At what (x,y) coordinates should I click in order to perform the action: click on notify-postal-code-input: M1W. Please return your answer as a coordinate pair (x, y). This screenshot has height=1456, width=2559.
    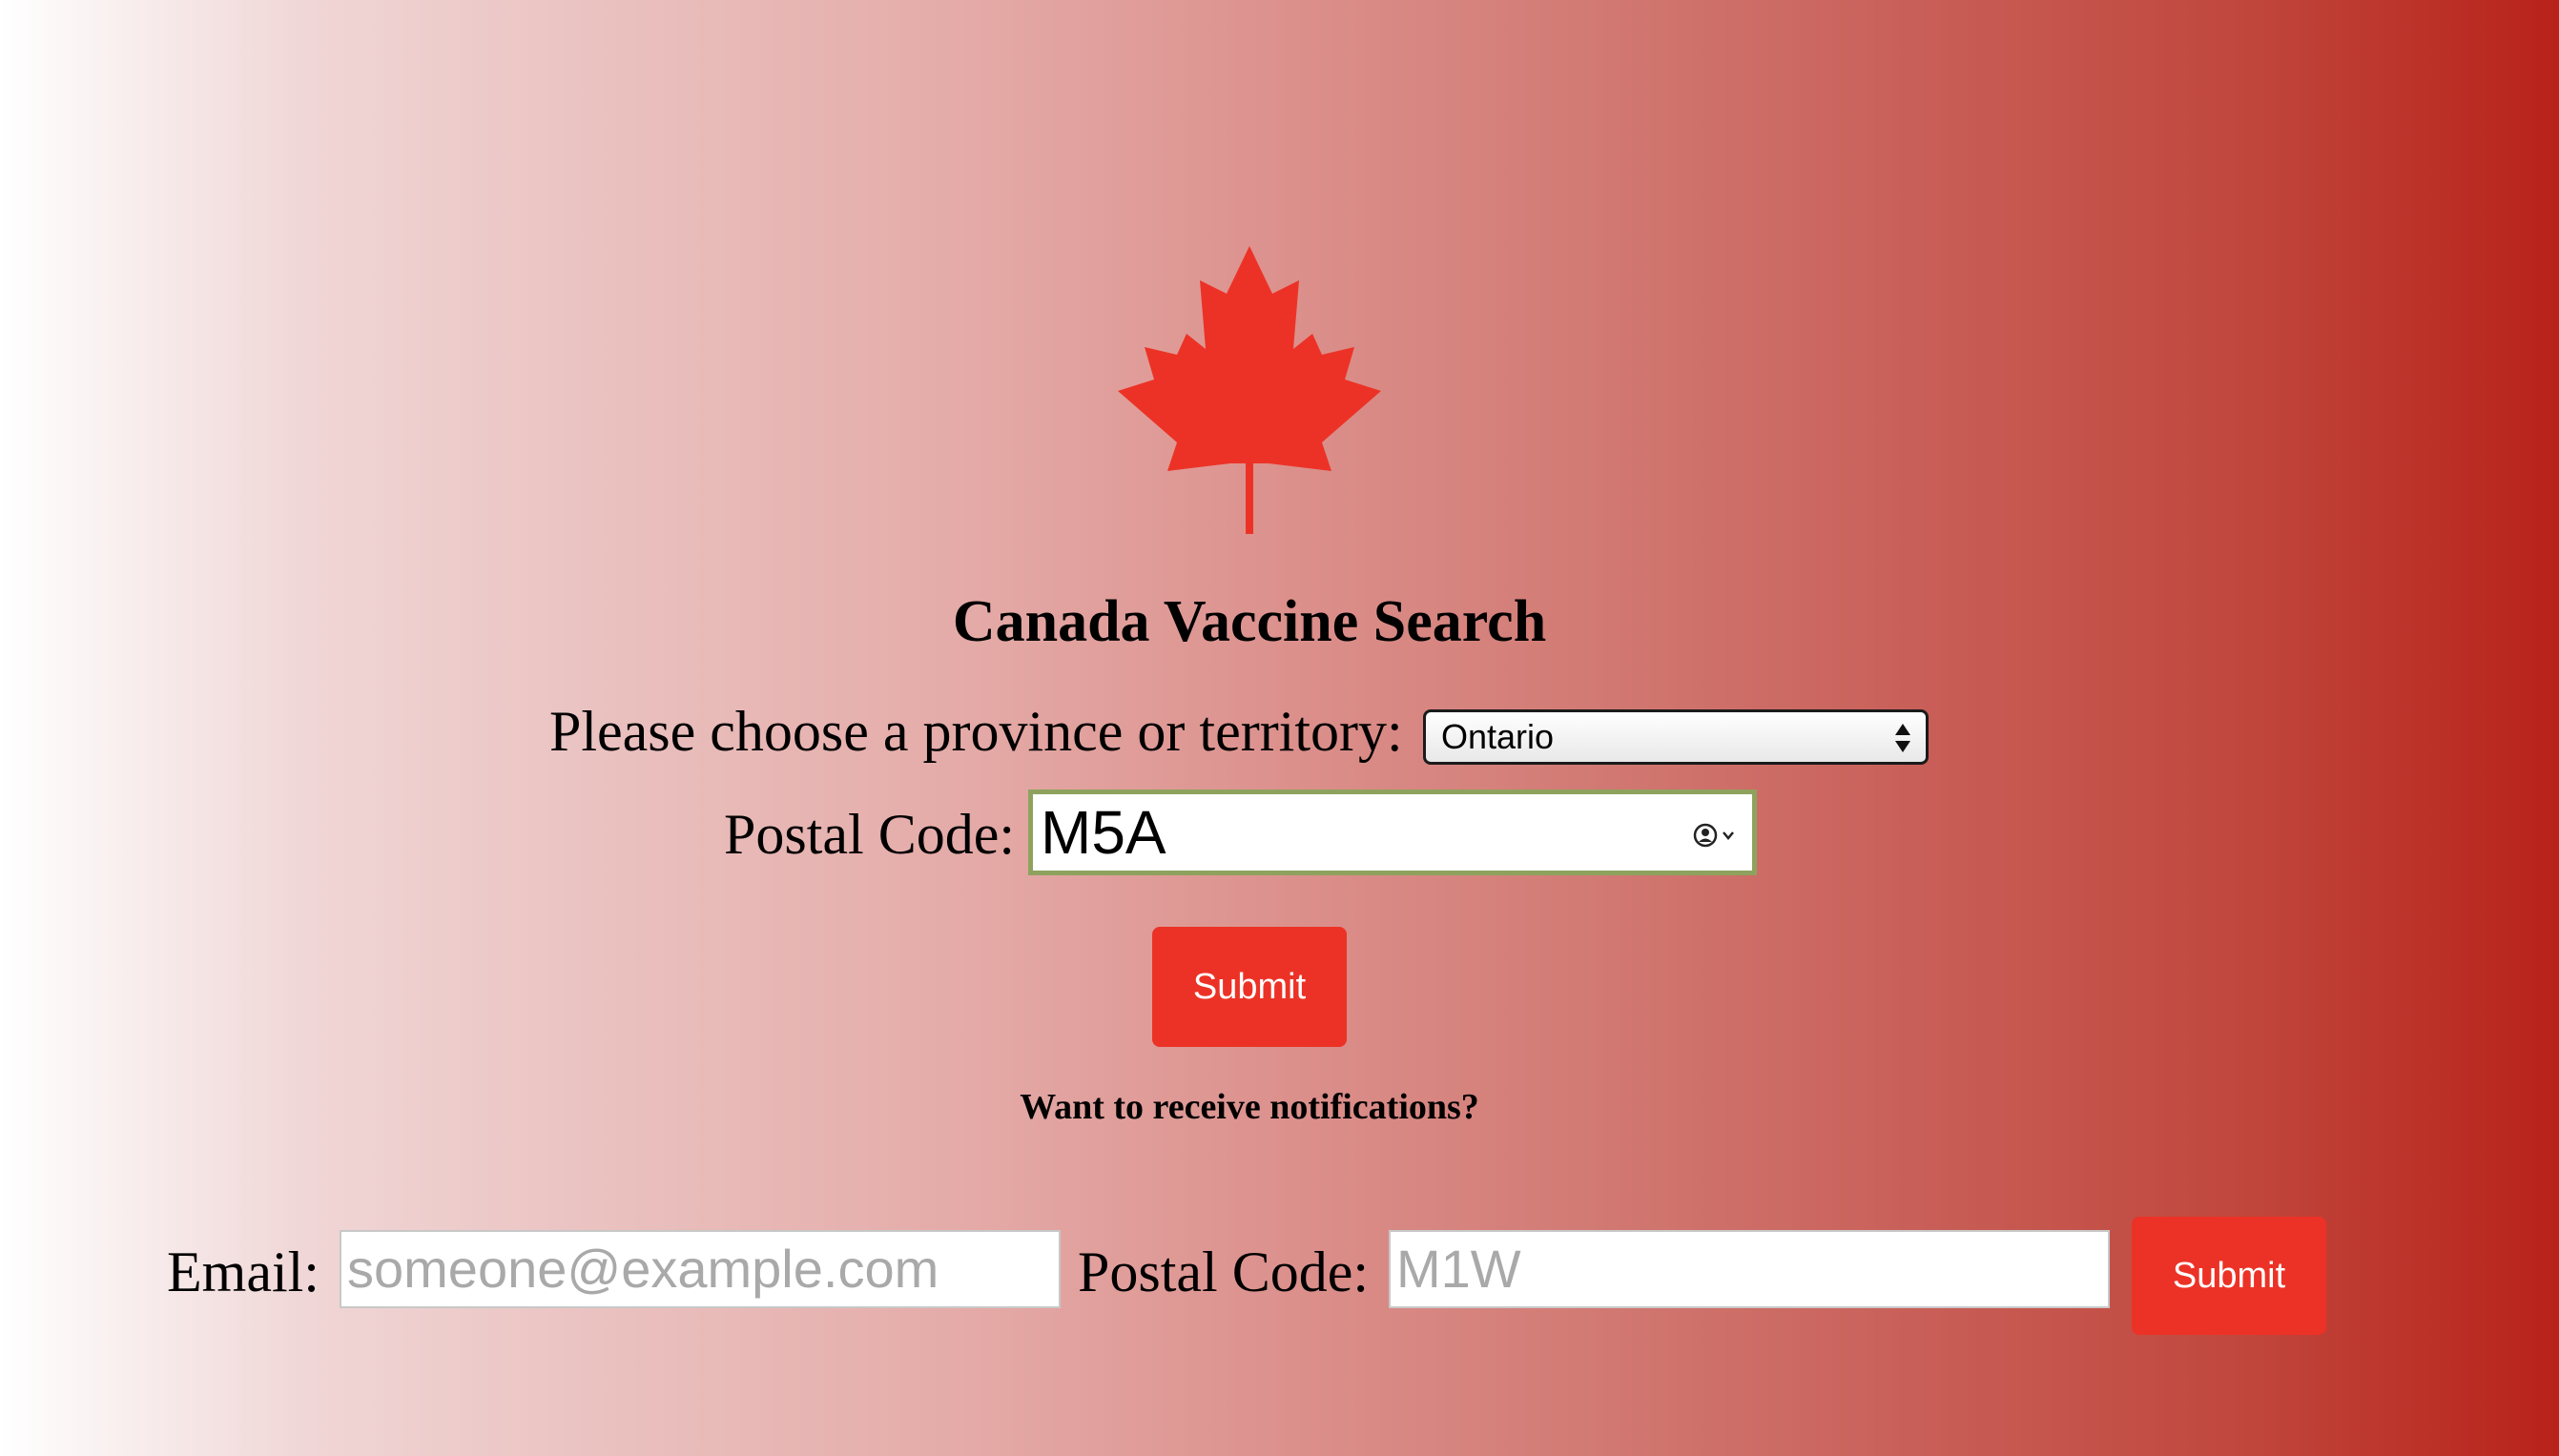
    Looking at the image, I should click on (1749, 1269).